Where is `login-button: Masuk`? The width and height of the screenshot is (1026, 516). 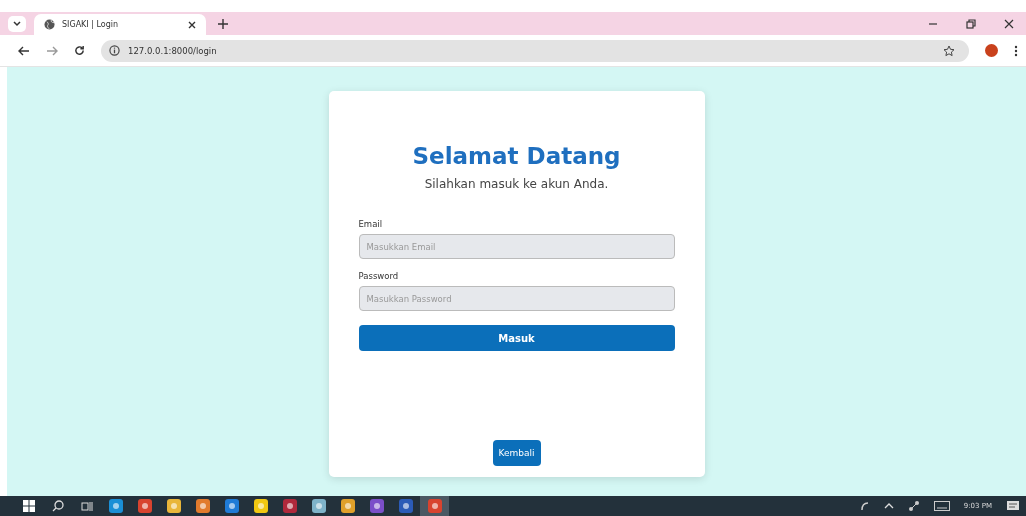
login-button: Masuk is located at coordinates (516, 338).